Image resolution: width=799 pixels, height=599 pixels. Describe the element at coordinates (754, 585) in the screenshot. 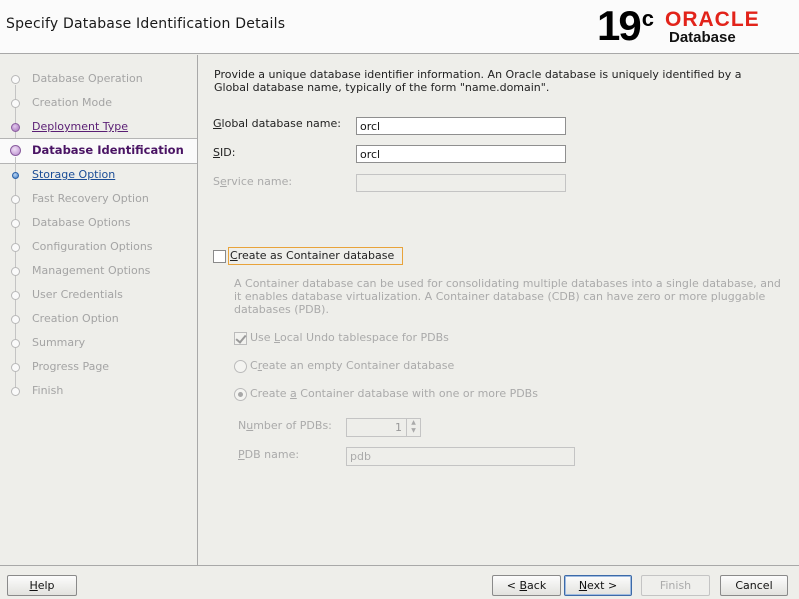

I see `cancel-button: Cancel` at that location.